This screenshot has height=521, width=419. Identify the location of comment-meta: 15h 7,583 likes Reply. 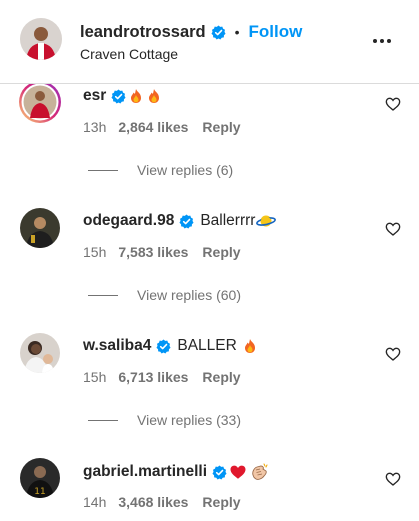
(162, 252).